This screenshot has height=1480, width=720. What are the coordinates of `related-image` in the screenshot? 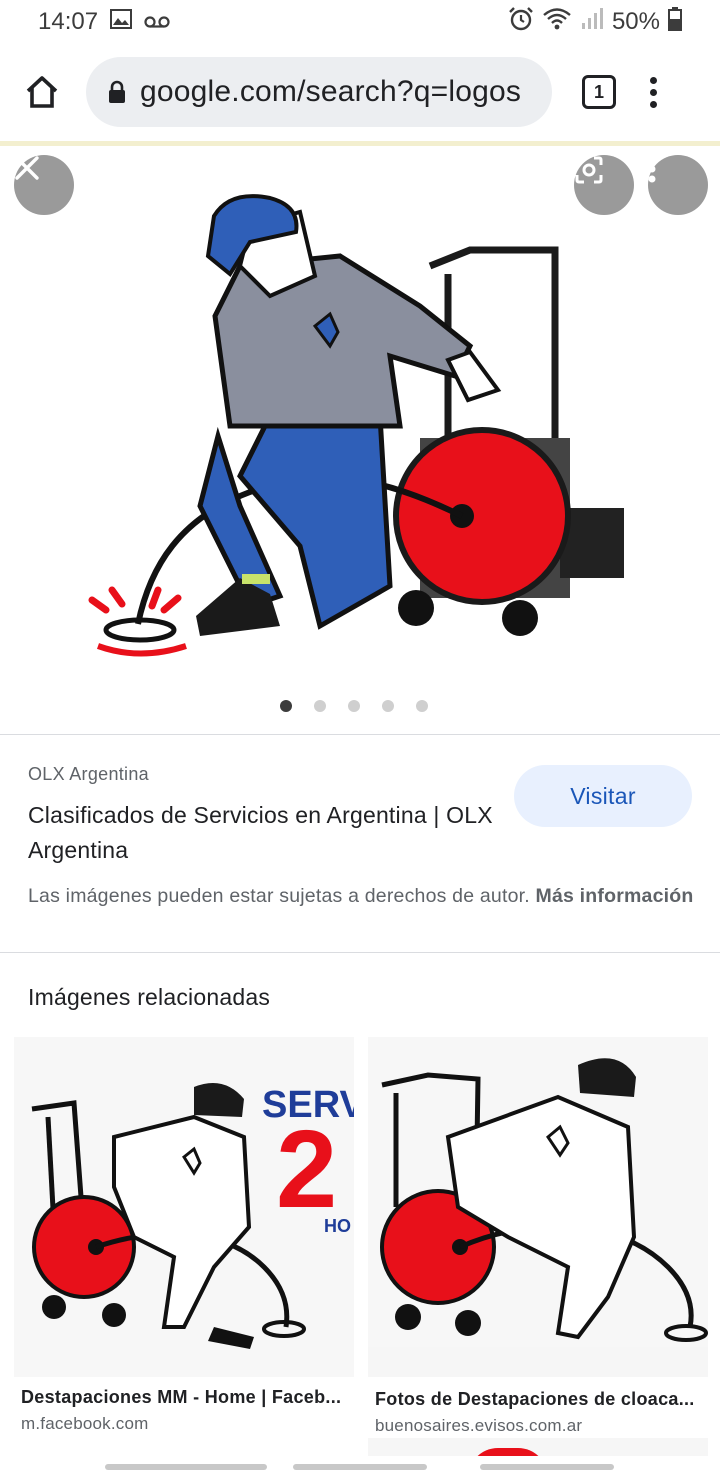 It's located at (538, 1207).